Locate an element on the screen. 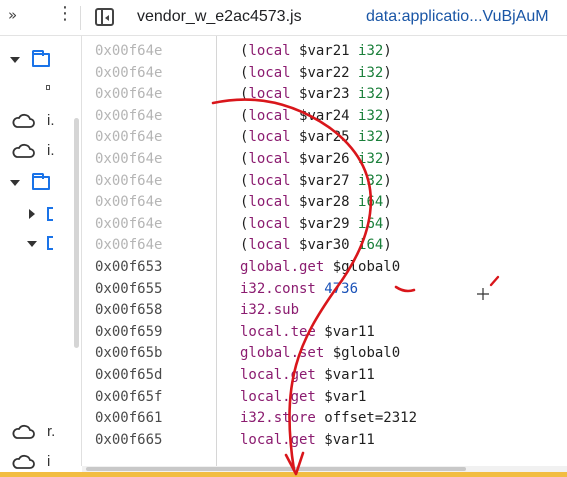 The height and width of the screenshot is (477, 567). line-address: 0x00f65b is located at coordinates (129, 353).